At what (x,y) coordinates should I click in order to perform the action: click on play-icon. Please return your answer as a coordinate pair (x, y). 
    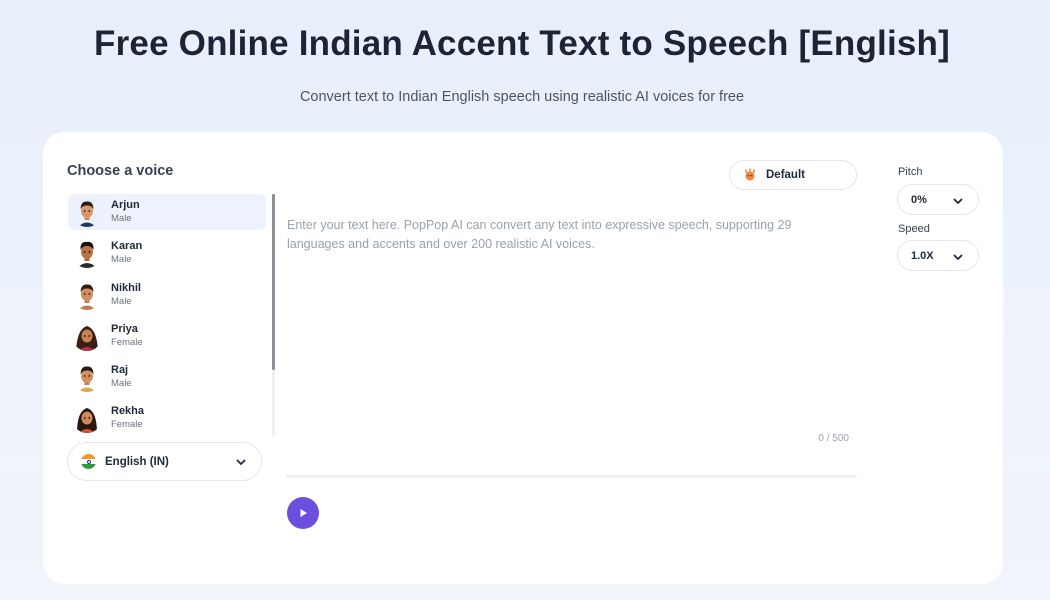
    Looking at the image, I should click on (303, 513).